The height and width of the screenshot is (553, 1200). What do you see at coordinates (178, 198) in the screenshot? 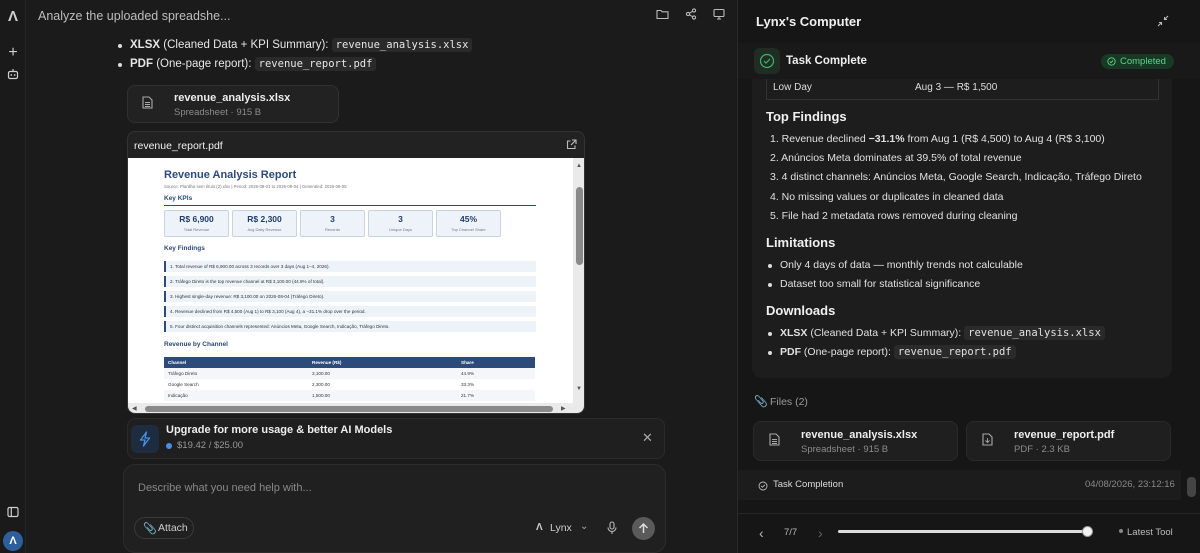
I see `pdf-kpis-heading: Key KPIs` at bounding box center [178, 198].